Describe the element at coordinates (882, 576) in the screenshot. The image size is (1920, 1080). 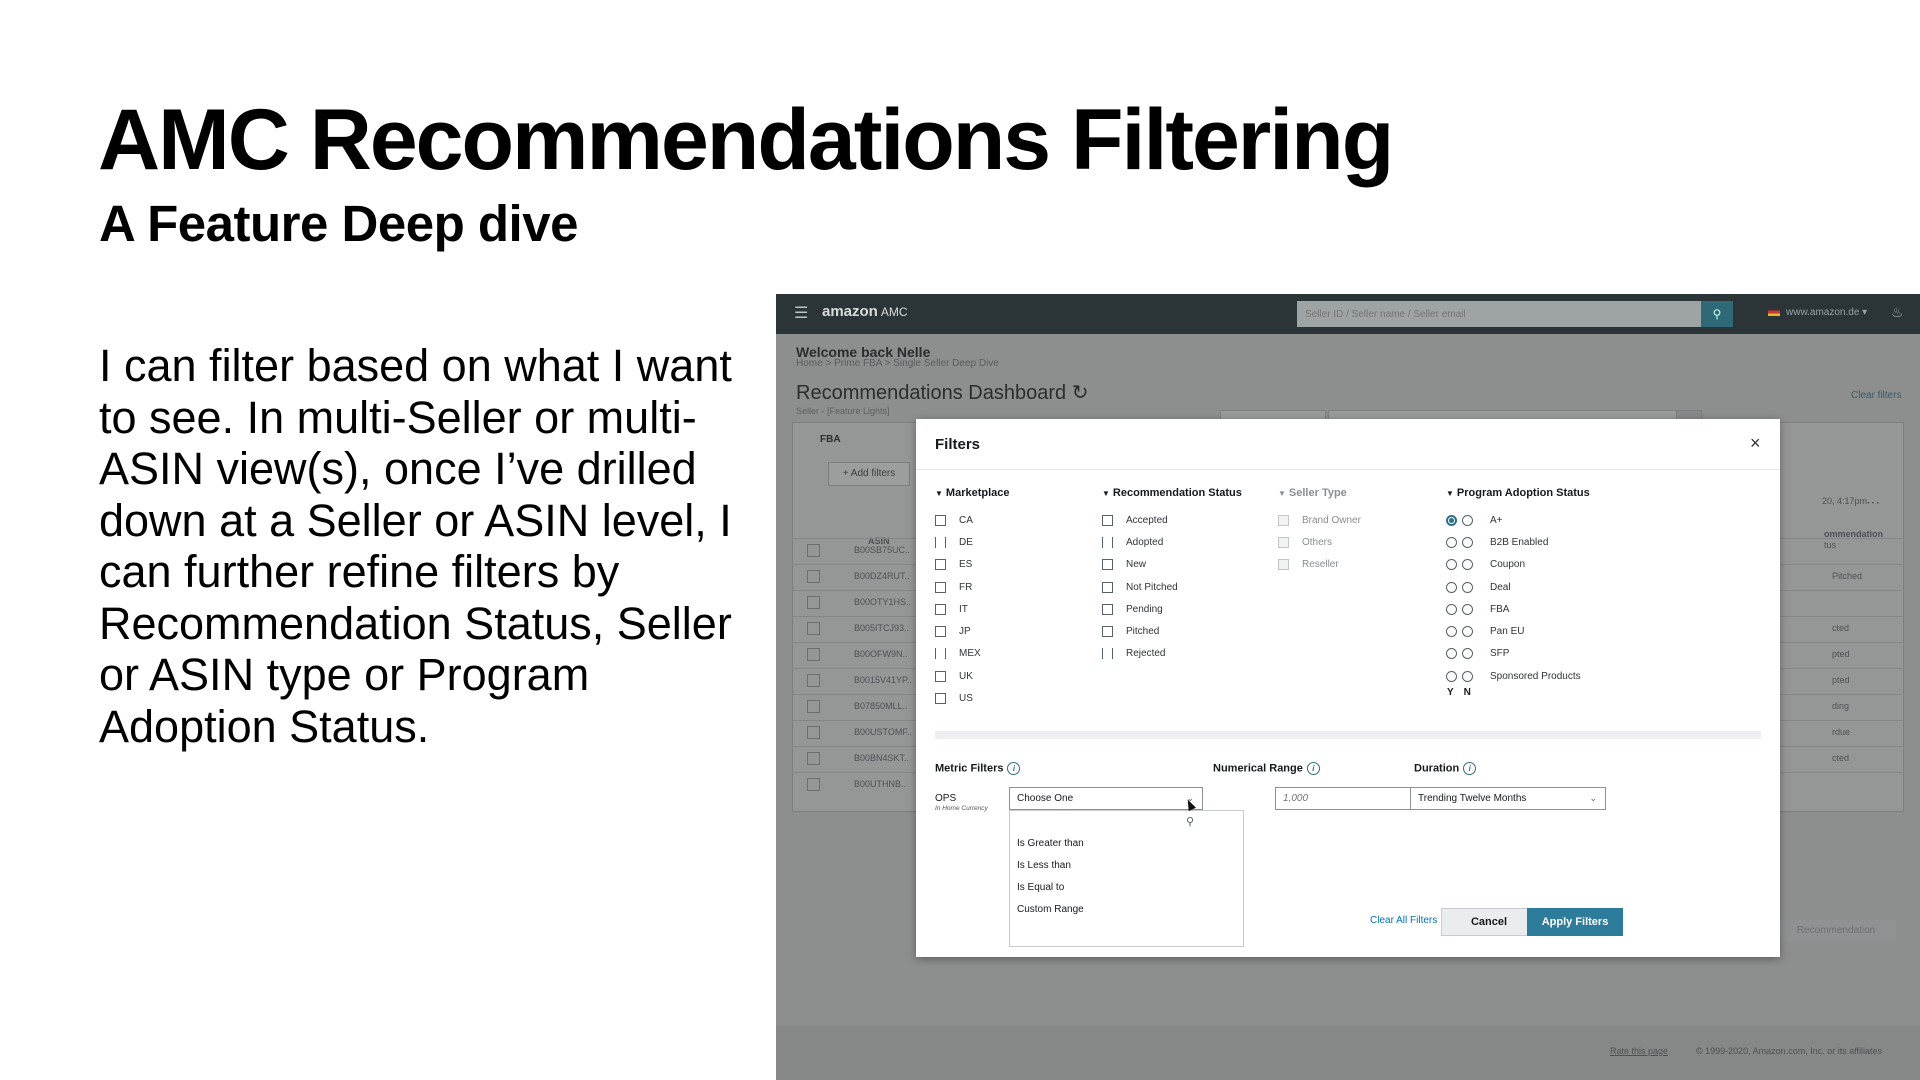
I see `table-row-asin: B00DZ4RUT..` at that location.